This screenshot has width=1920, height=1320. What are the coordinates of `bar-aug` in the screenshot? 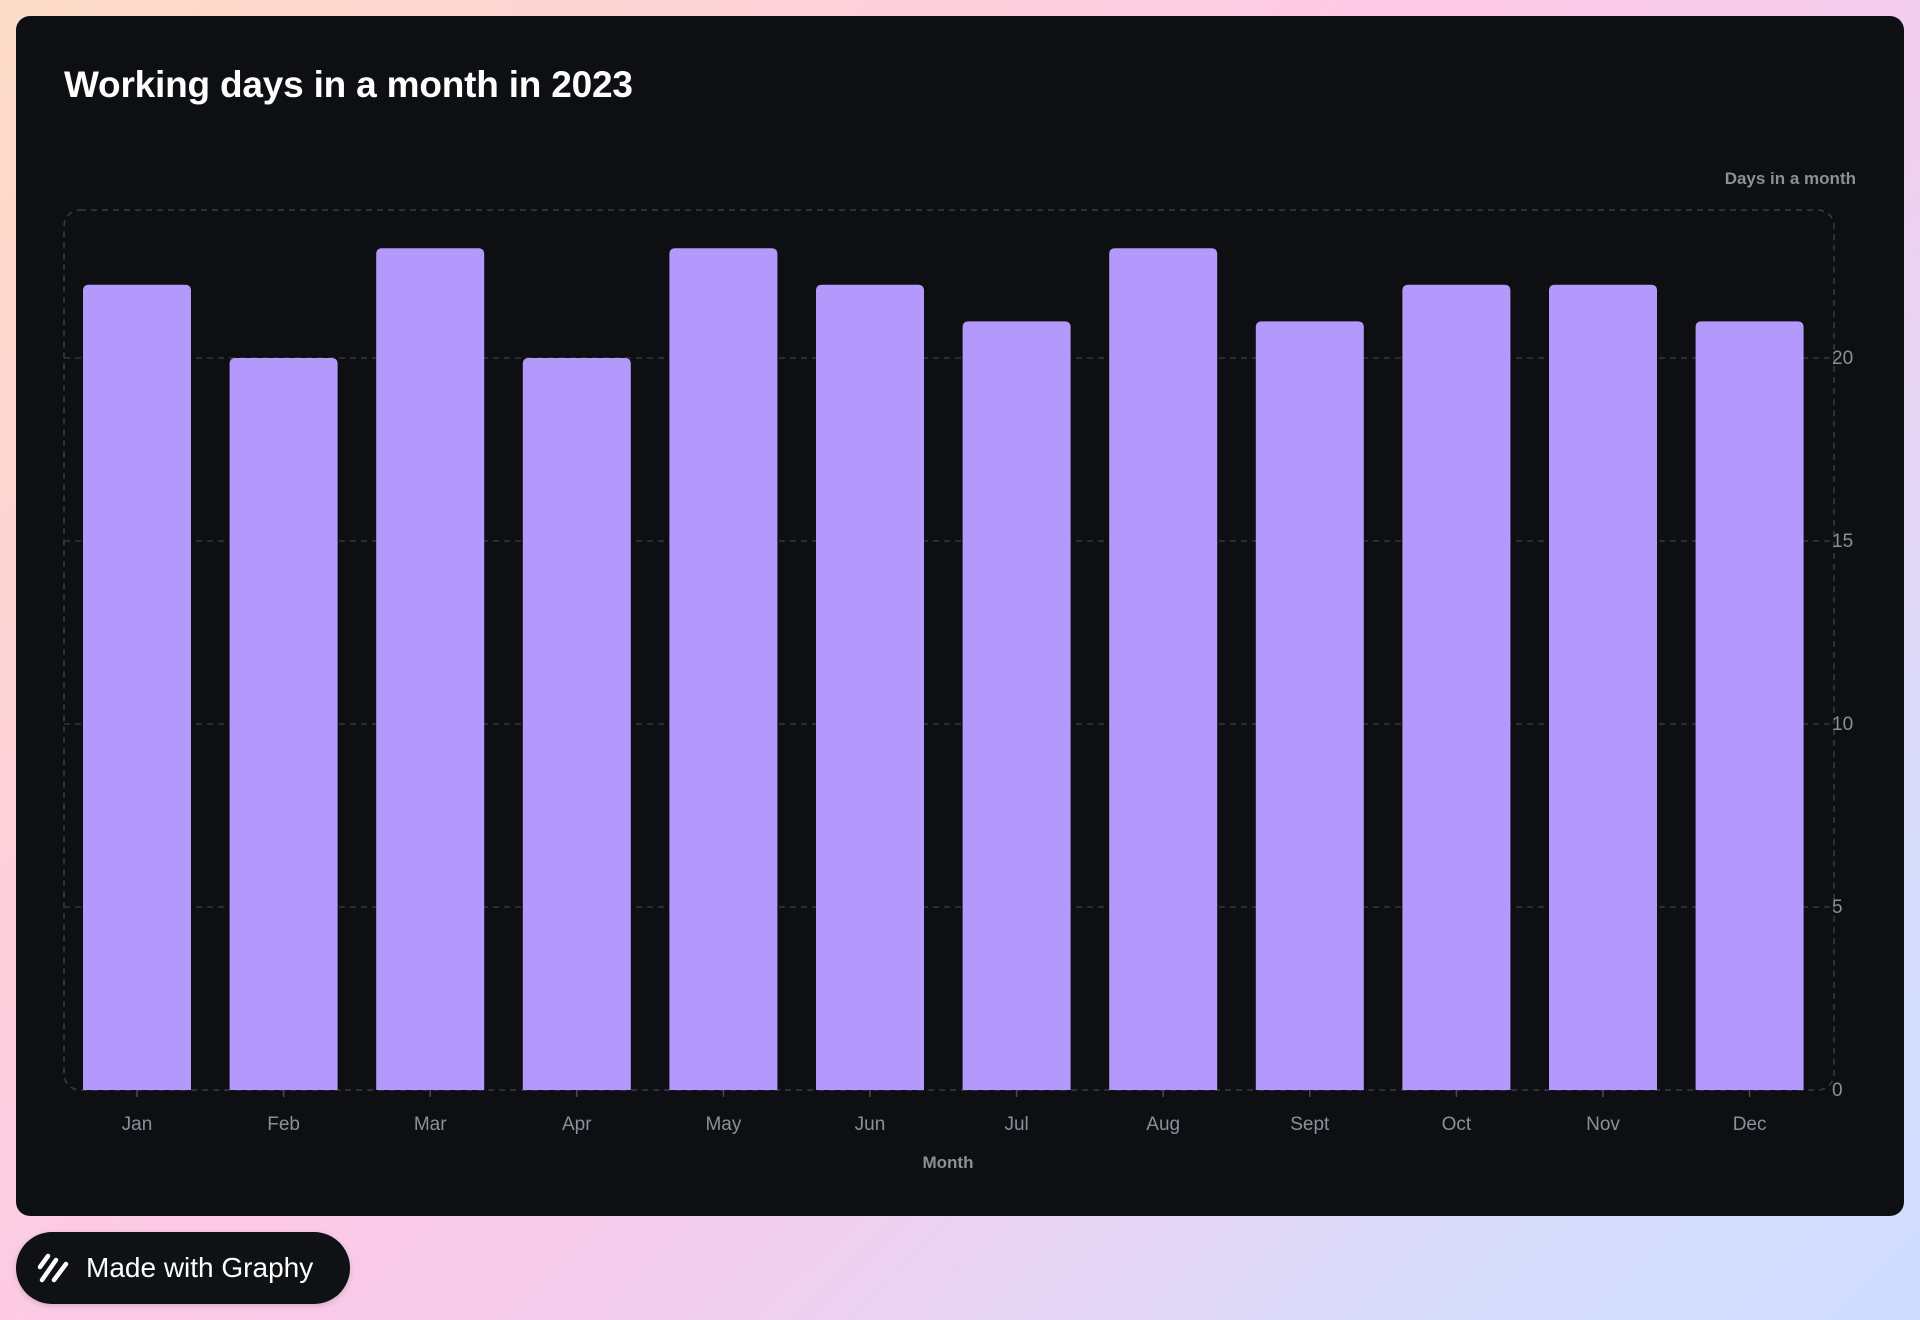 It's located at (1163, 669).